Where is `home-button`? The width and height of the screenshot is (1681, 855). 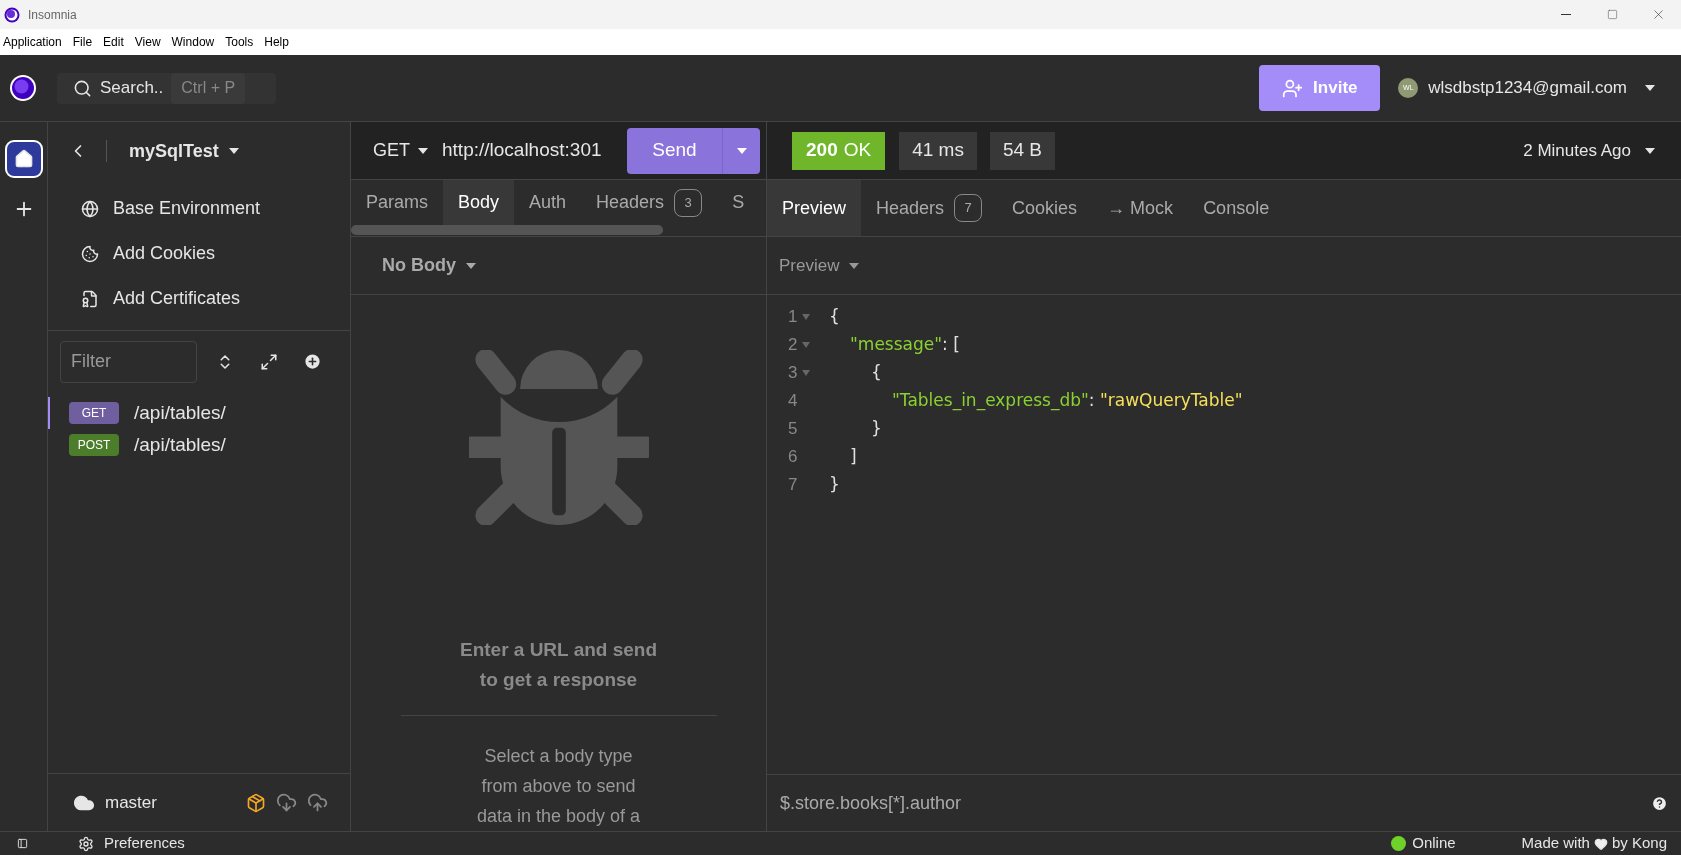
home-button is located at coordinates (23, 159).